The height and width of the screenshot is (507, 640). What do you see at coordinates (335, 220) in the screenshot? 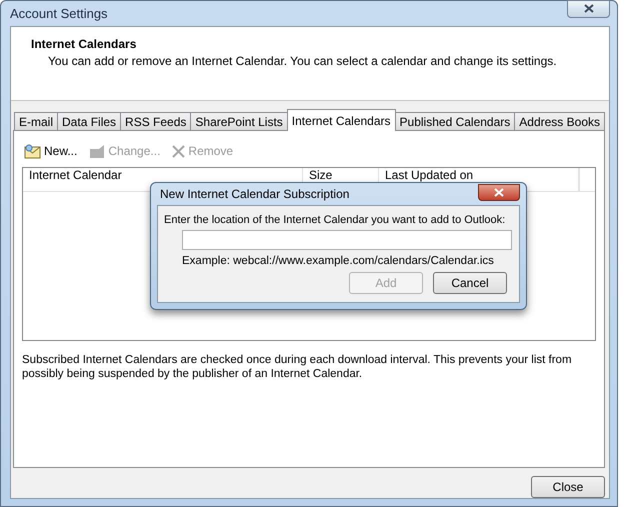
I see `prompt-label: Enter the location of the Internet Calendar you want to add to Outlook:` at bounding box center [335, 220].